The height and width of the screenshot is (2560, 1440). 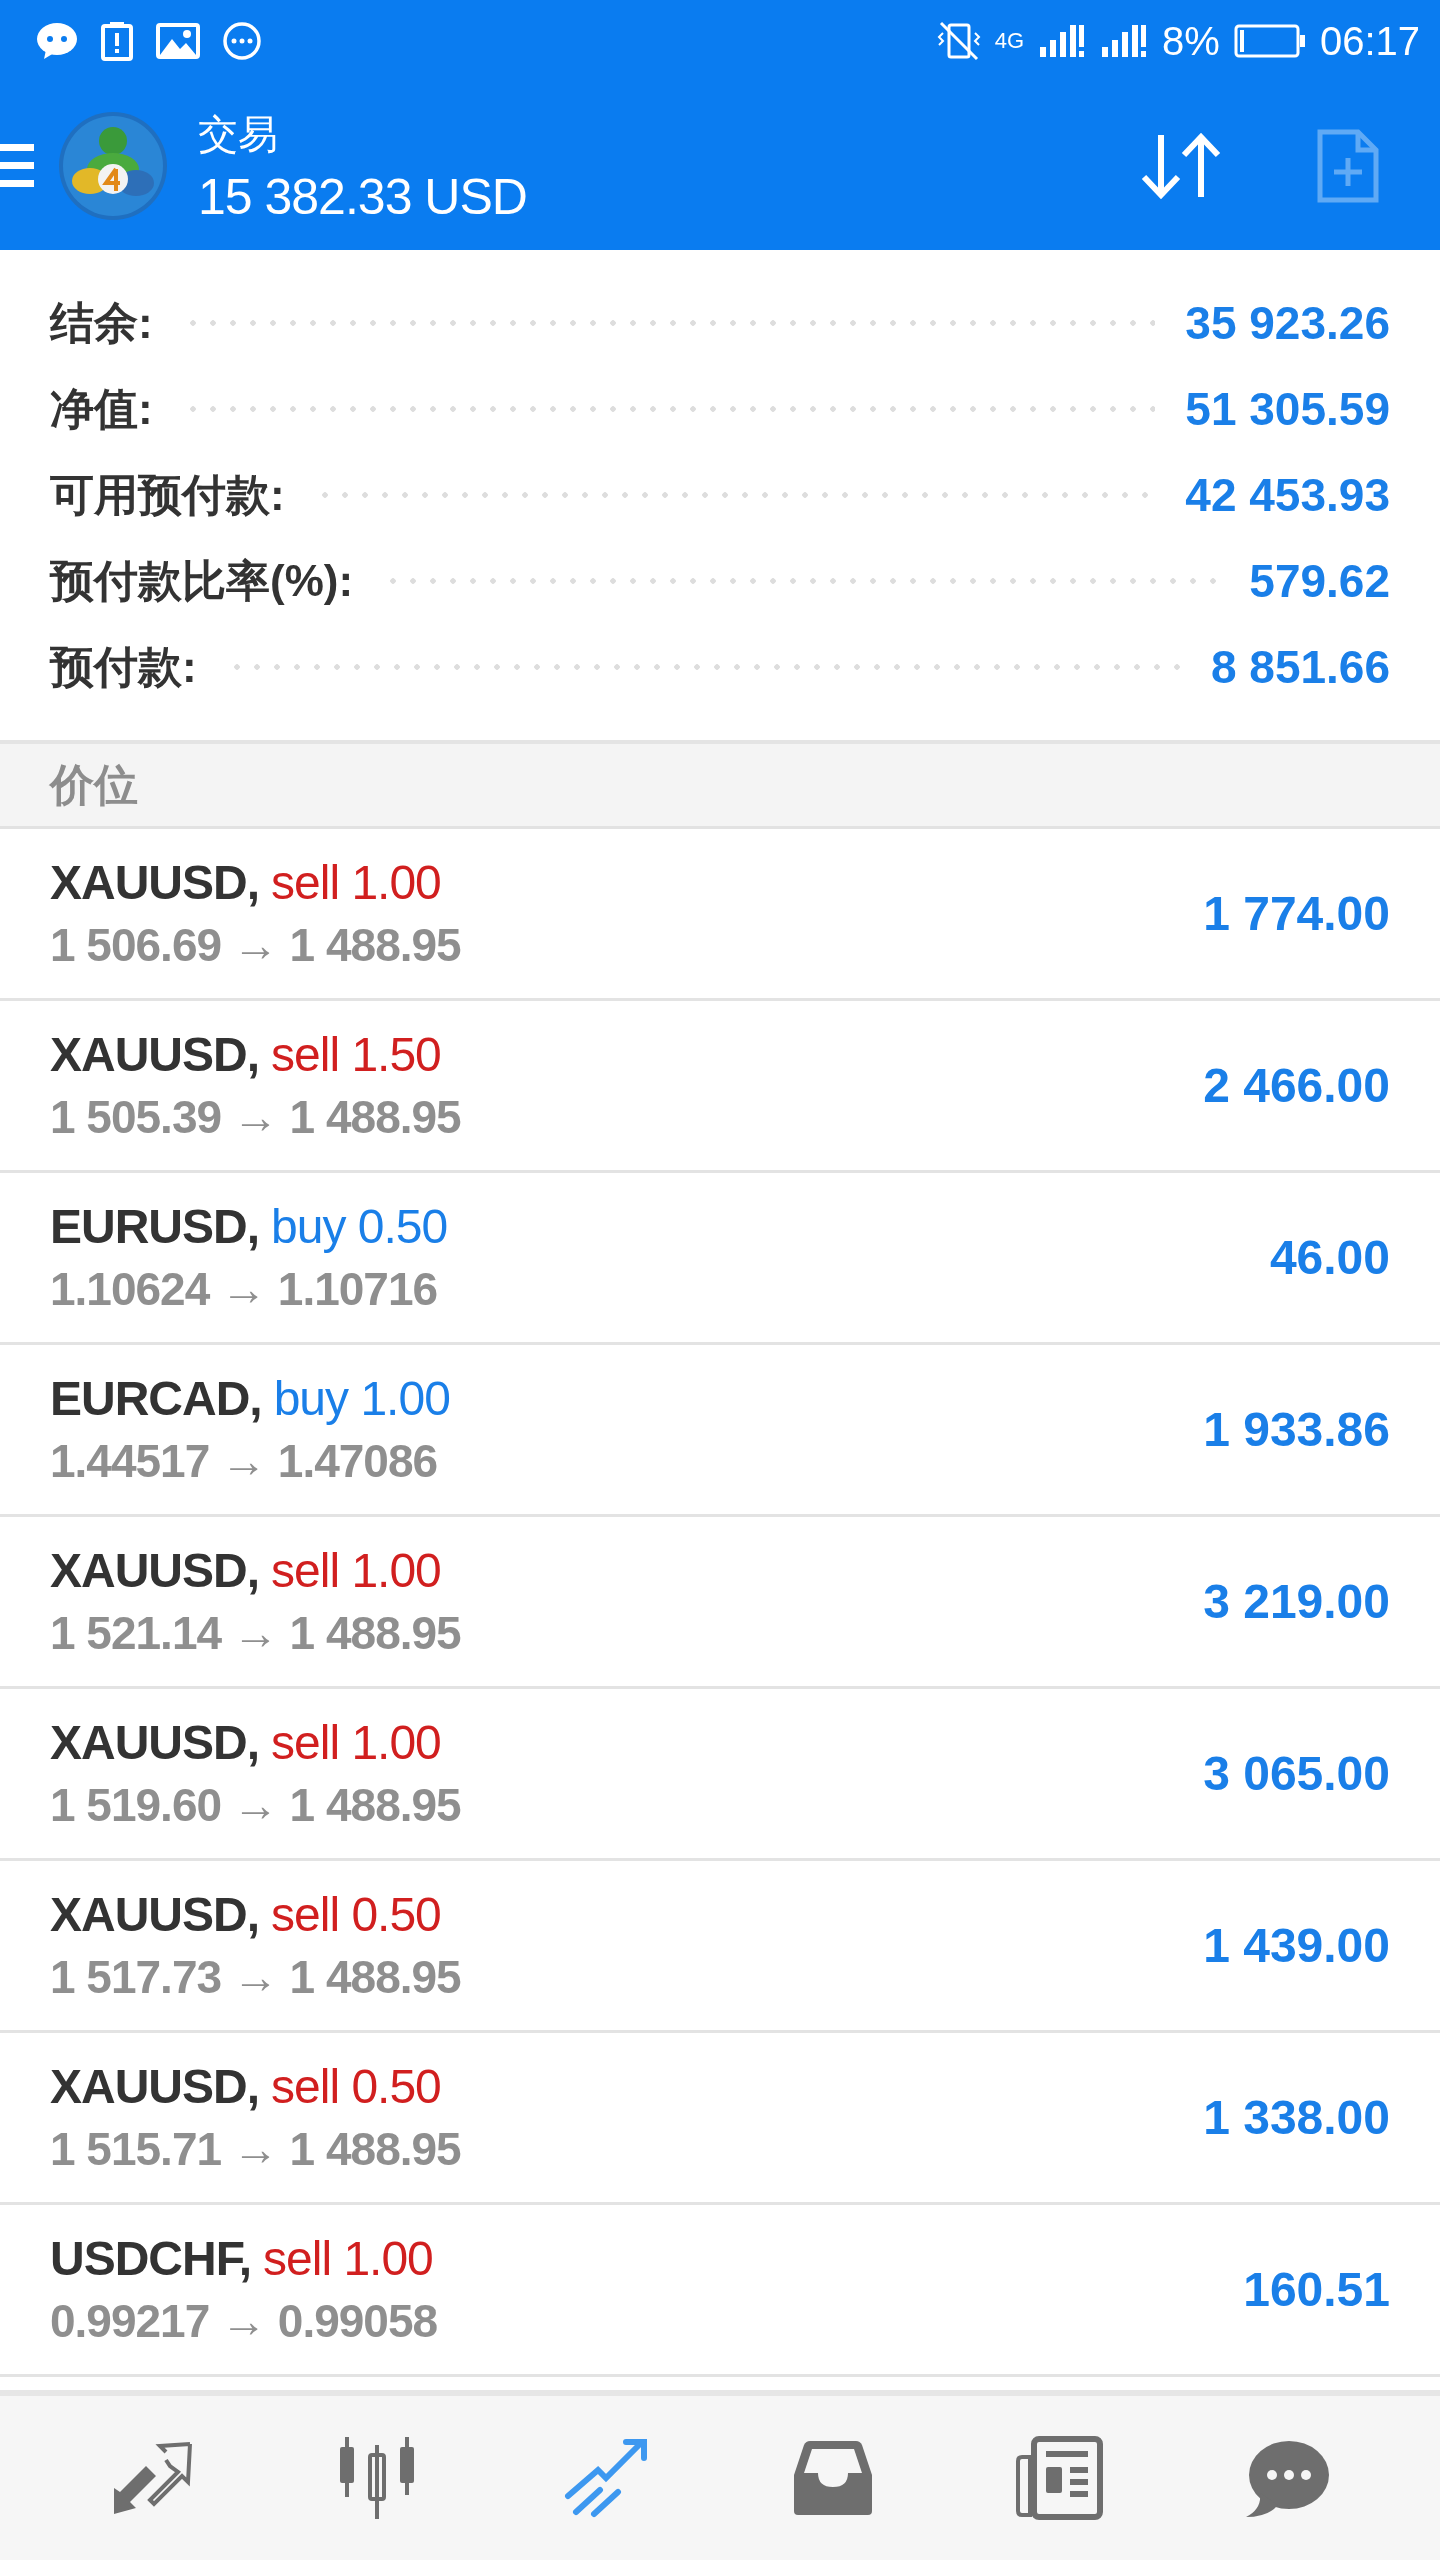 What do you see at coordinates (1369, 41) in the screenshot?
I see `clock: 06:17` at bounding box center [1369, 41].